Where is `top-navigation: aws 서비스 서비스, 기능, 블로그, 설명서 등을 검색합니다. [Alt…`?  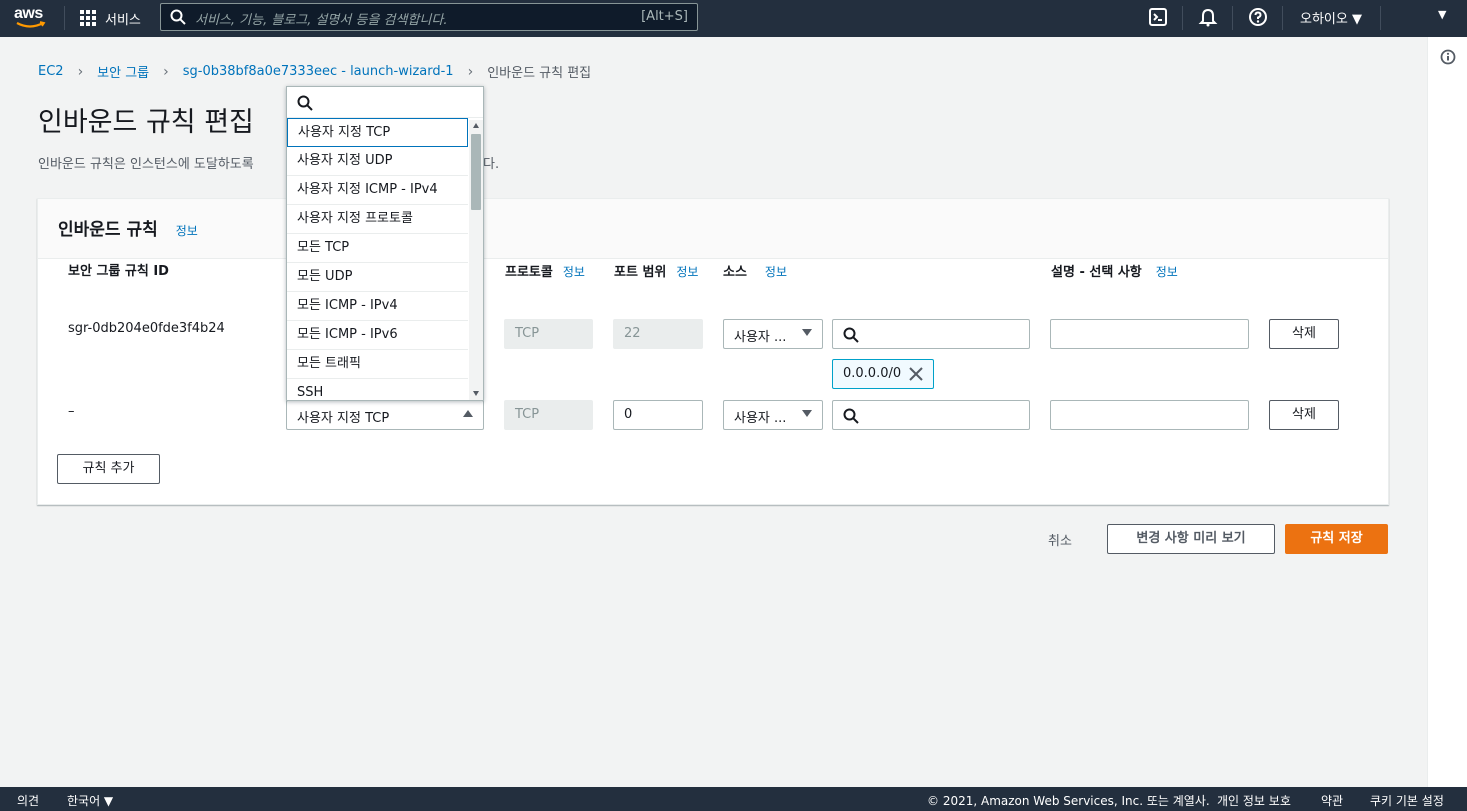 top-navigation: aws 서비스 서비스, 기능, 블로그, 설명서 등을 검색합니다. [Alt… is located at coordinates (733, 18).